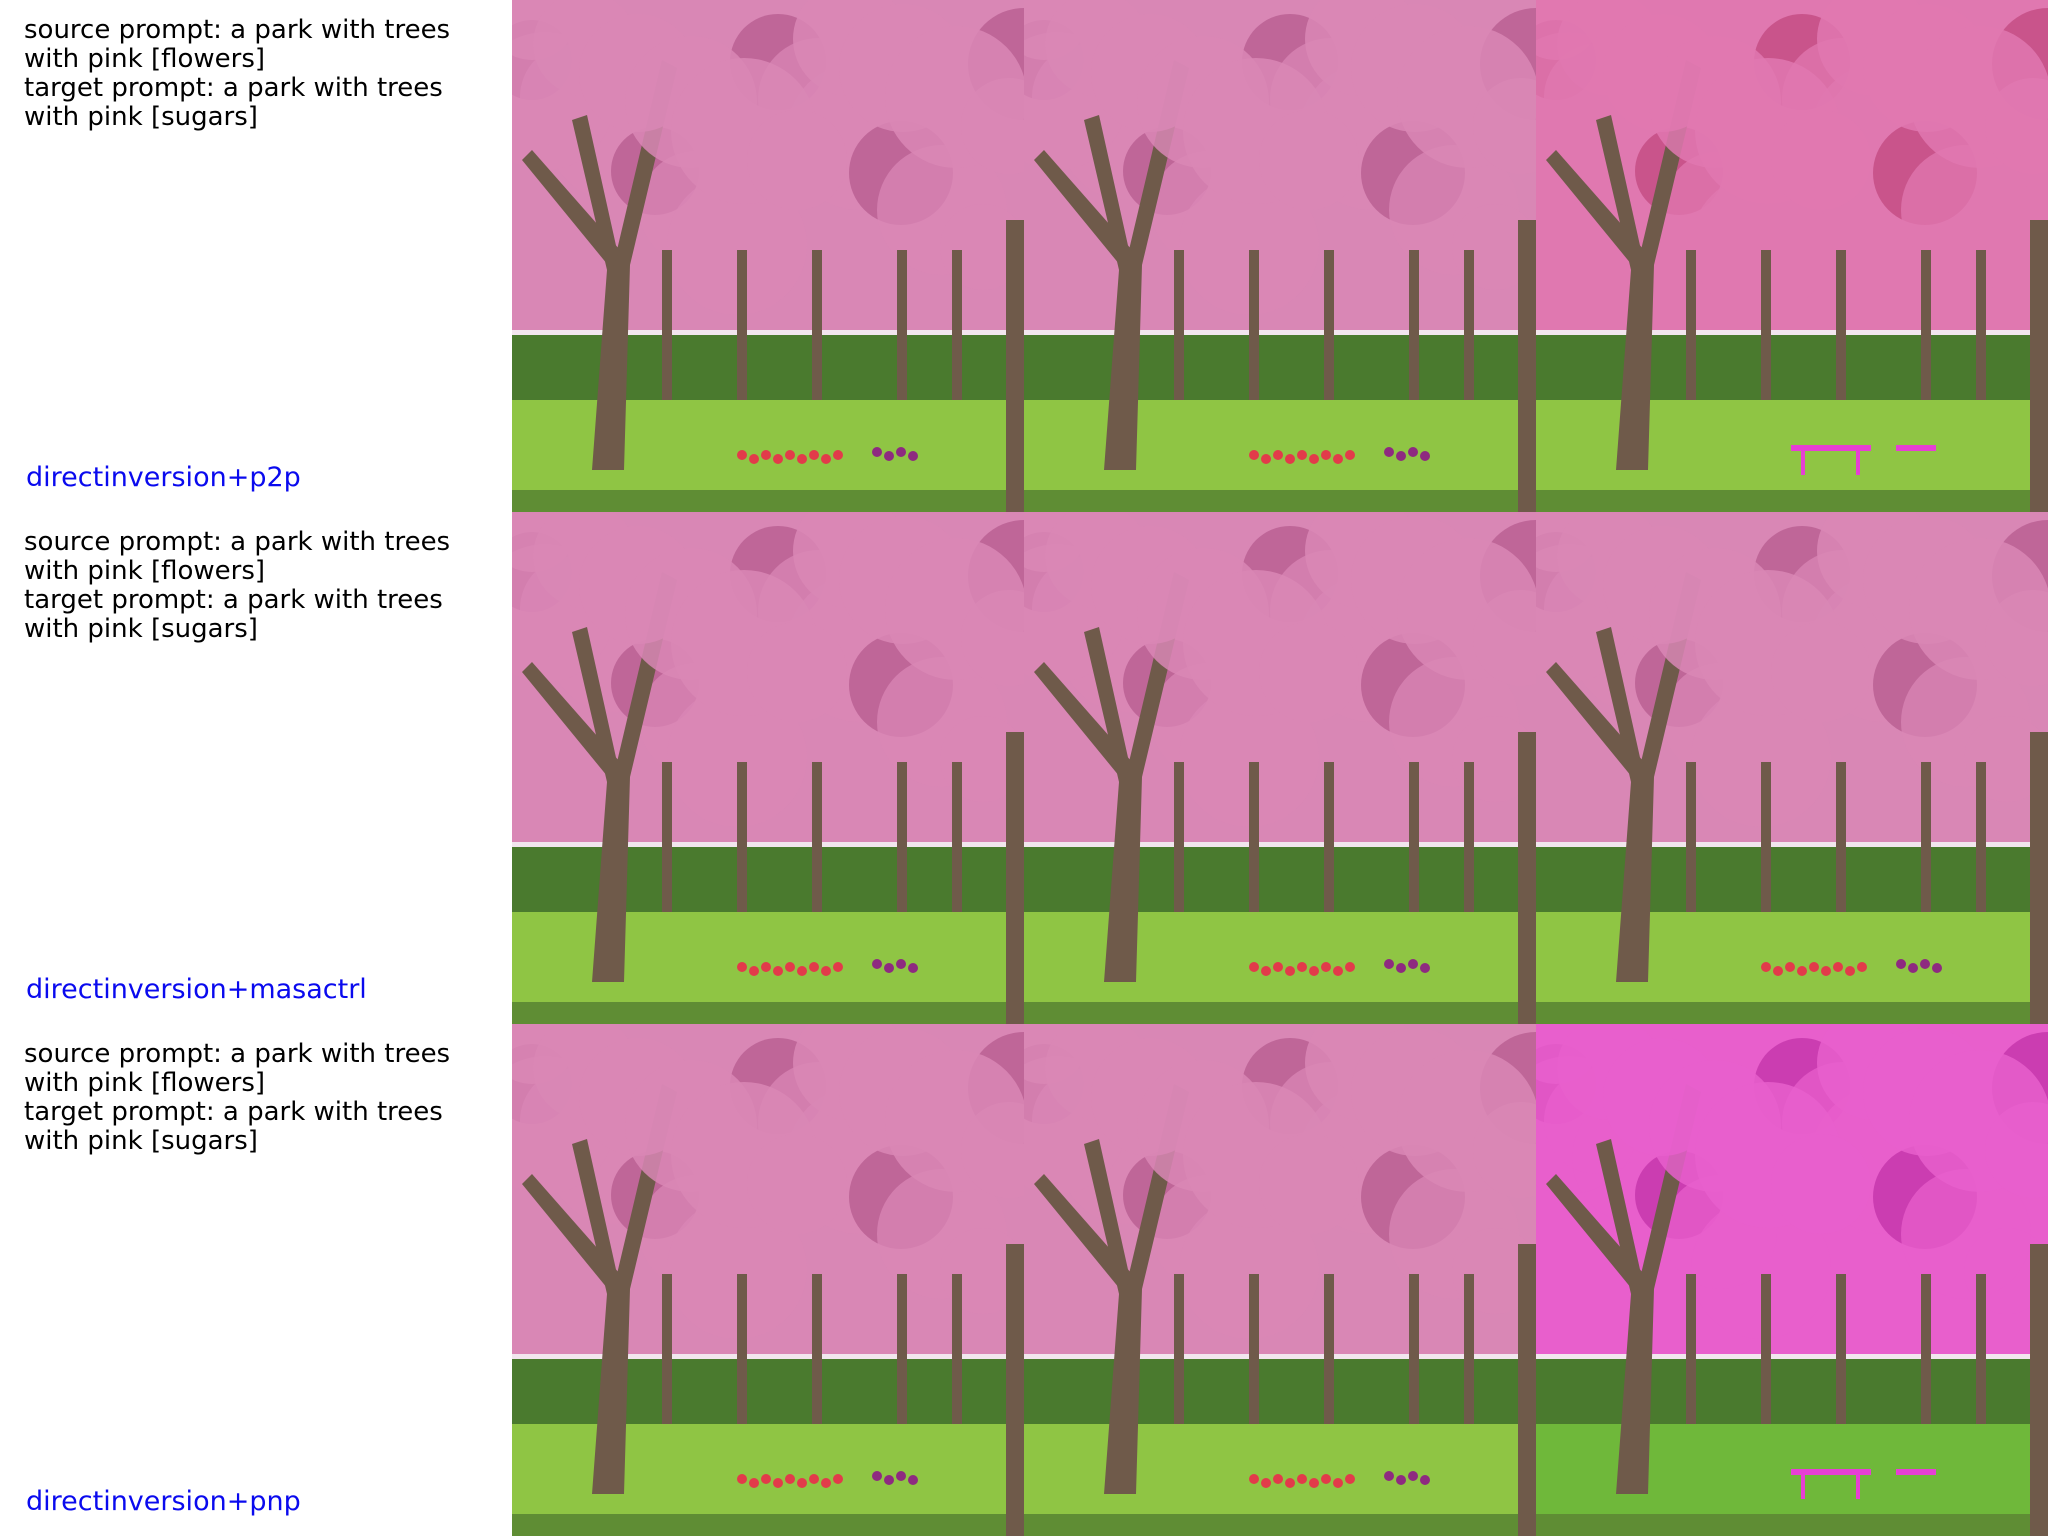  What do you see at coordinates (196, 989) in the screenshot?
I see `method-label: directinversion+masactrl` at bounding box center [196, 989].